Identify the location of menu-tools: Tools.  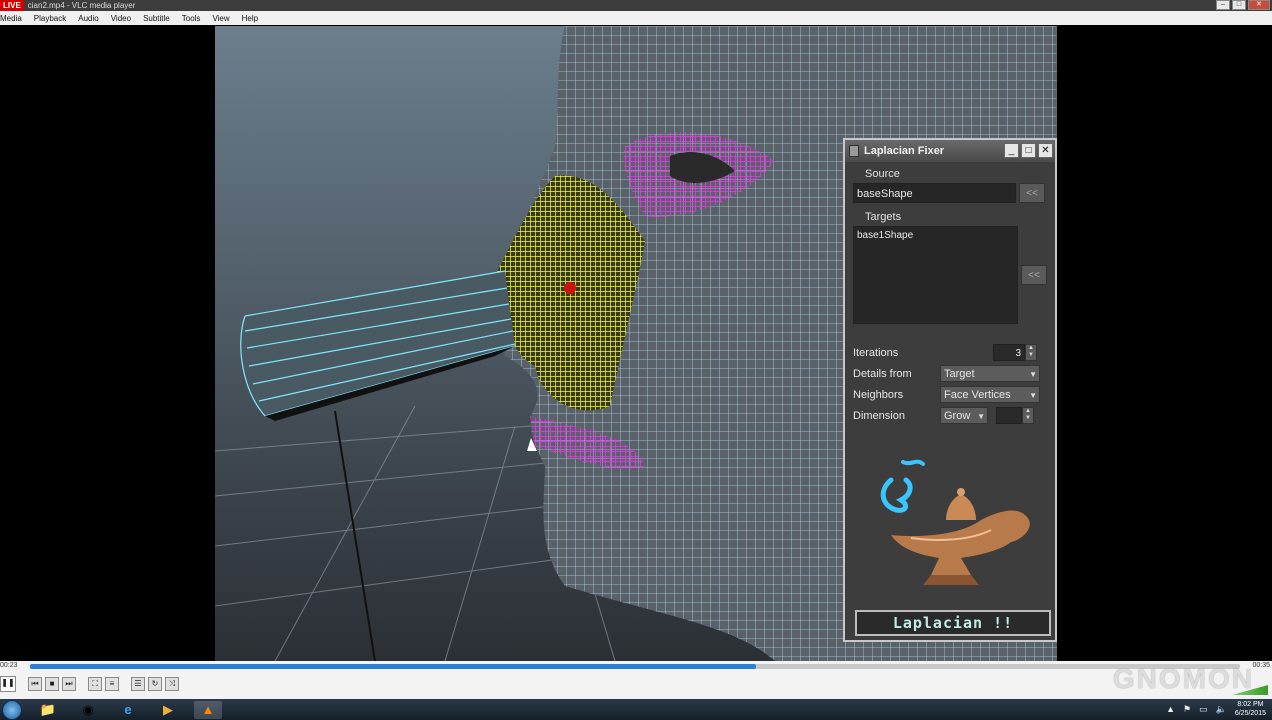
(191, 18).